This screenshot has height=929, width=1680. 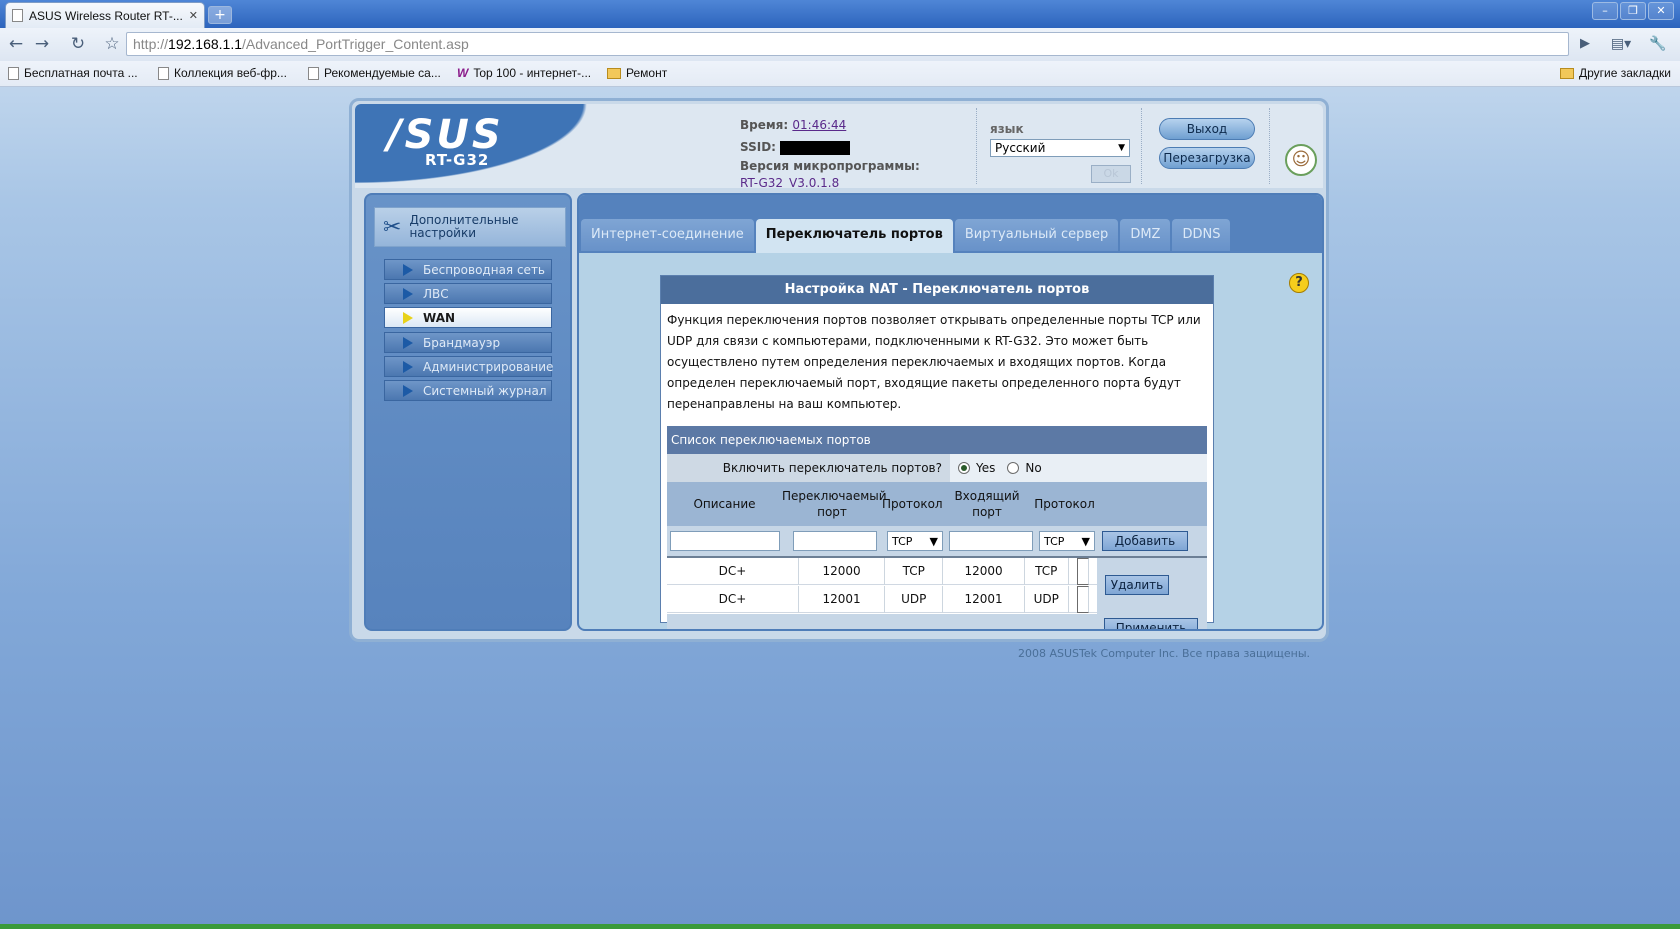 What do you see at coordinates (1020, 148) in the screenshot?
I see `language-value: Русский` at bounding box center [1020, 148].